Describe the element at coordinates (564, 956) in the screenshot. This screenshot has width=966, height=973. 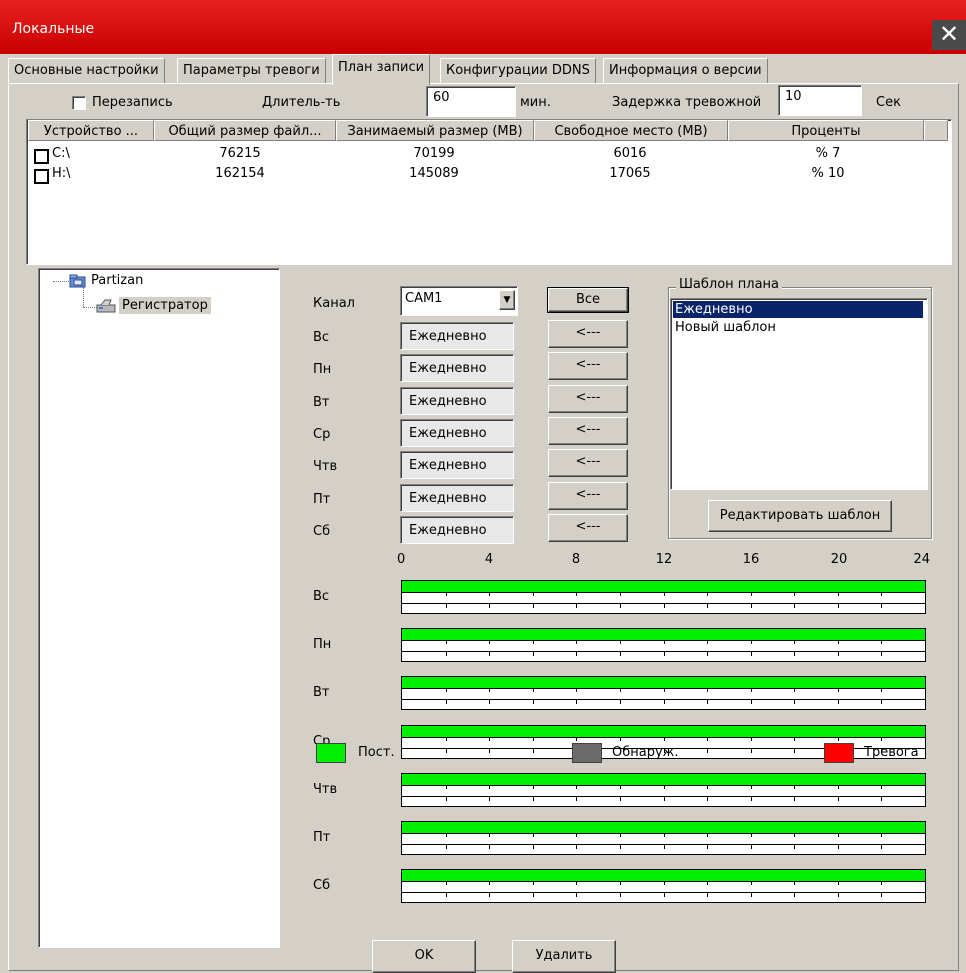
I see `delete-button: Удалить` at that location.